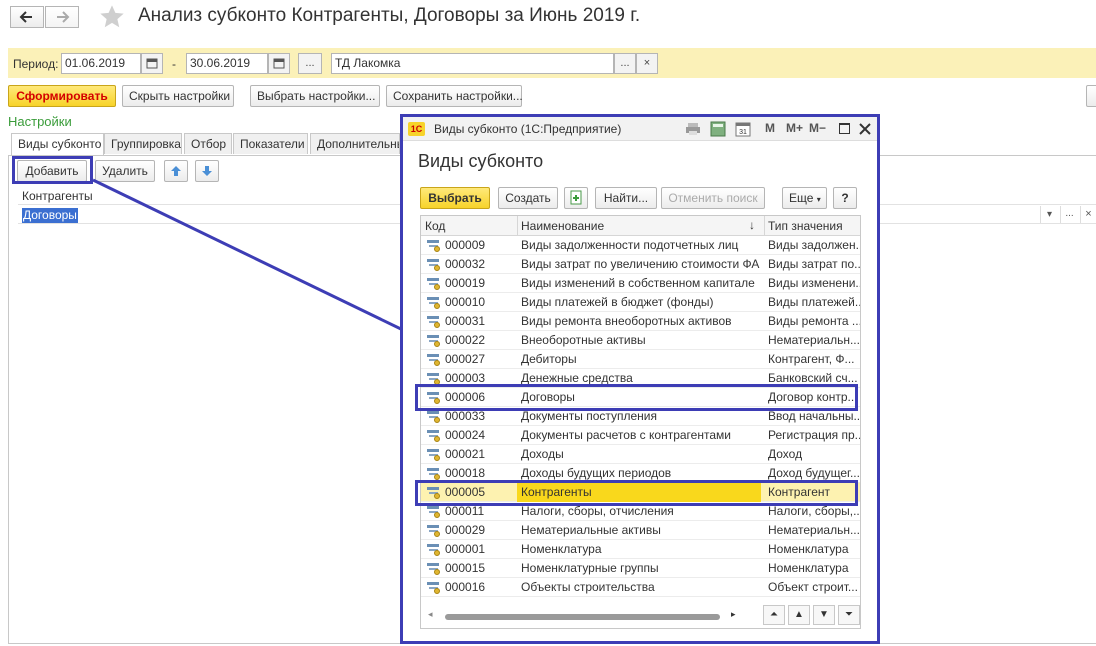 The width and height of the screenshot is (1096, 646). Describe the element at coordinates (794, 128) in the screenshot. I see `memory-m-plus-button: M+` at that location.